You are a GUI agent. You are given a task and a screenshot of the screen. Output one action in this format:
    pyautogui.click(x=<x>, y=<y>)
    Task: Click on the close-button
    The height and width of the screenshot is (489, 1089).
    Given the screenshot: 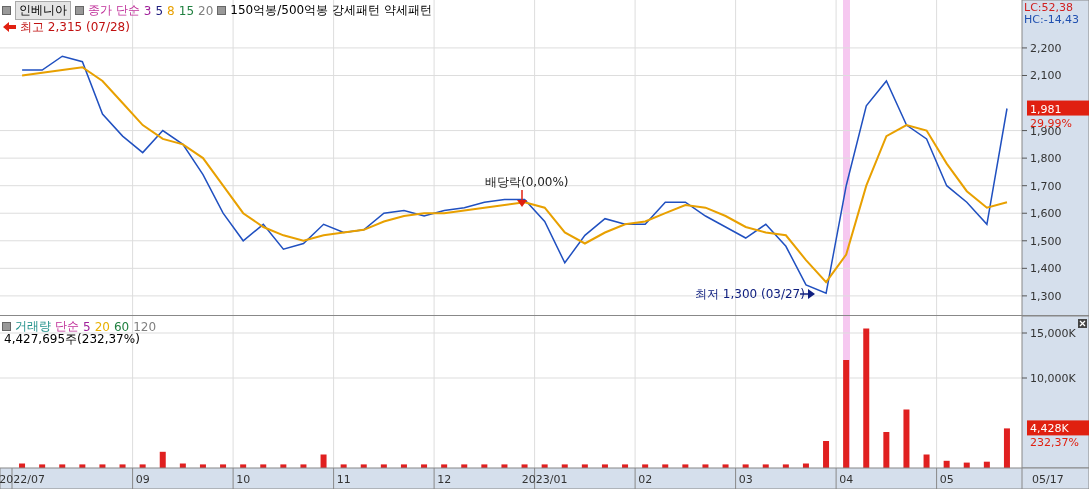 What is the action you would take?
    pyautogui.click(x=1082, y=323)
    